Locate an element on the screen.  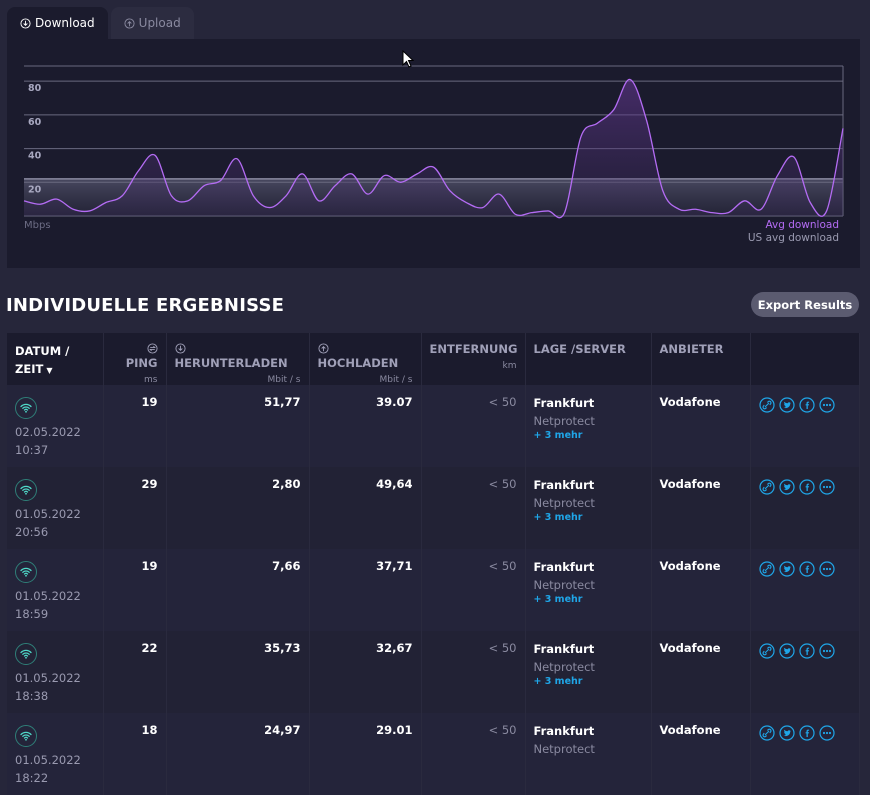
tab-upload: Upload is located at coordinates (152, 23).